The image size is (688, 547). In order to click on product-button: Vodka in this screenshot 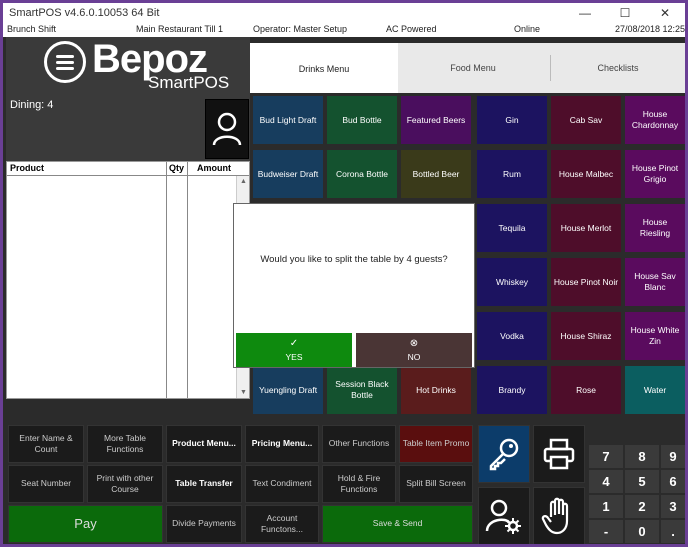, I will do `click(512, 336)`.